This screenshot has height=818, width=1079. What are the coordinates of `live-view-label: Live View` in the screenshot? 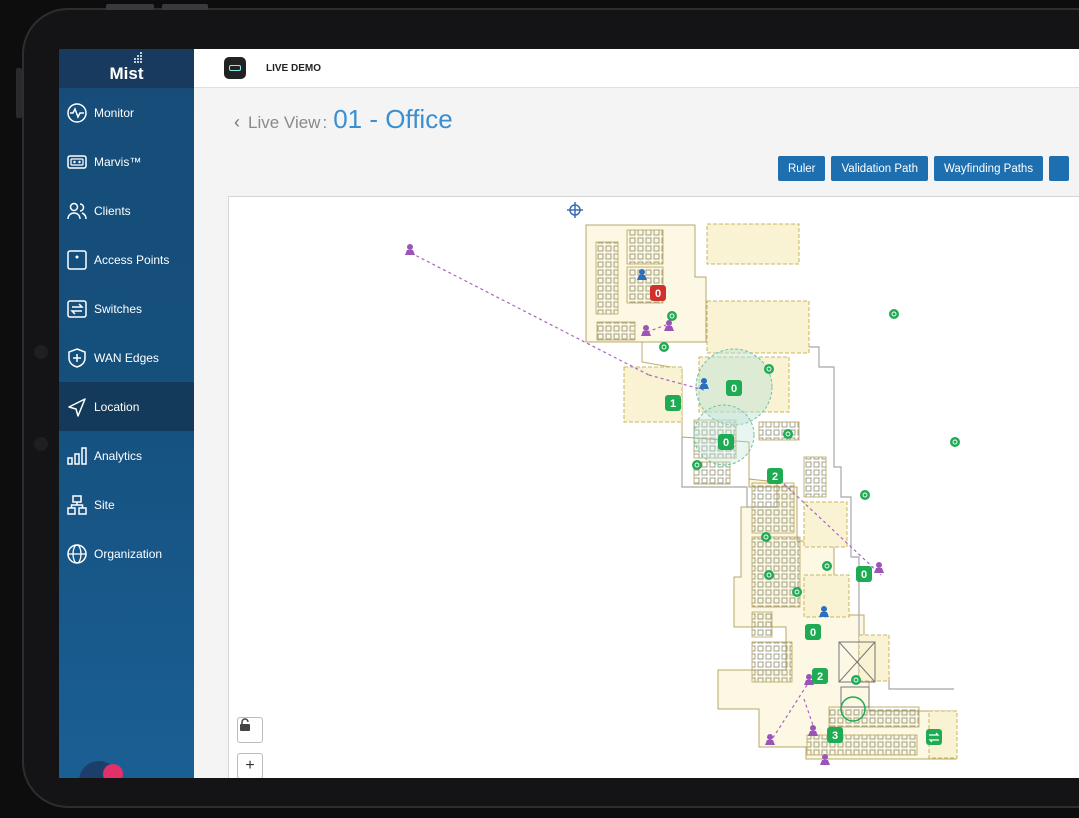 It's located at (284, 123).